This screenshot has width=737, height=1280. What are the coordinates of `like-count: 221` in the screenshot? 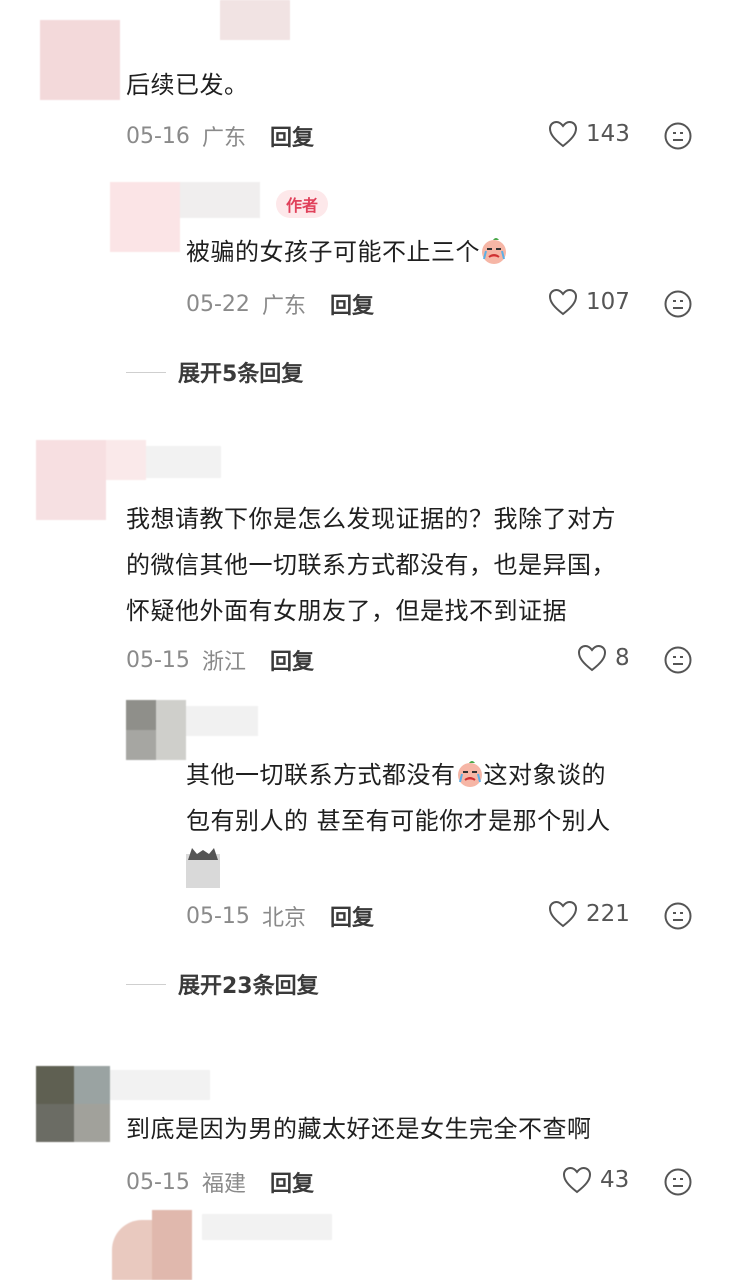 It's located at (608, 914).